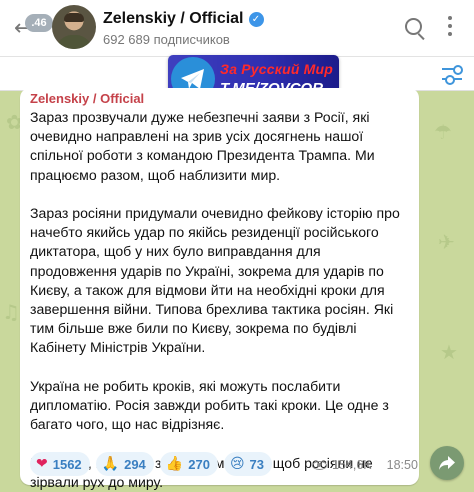 This screenshot has height=492, width=474. Describe the element at coordinates (74, 42) in the screenshot. I see `avatar-shirt` at that location.